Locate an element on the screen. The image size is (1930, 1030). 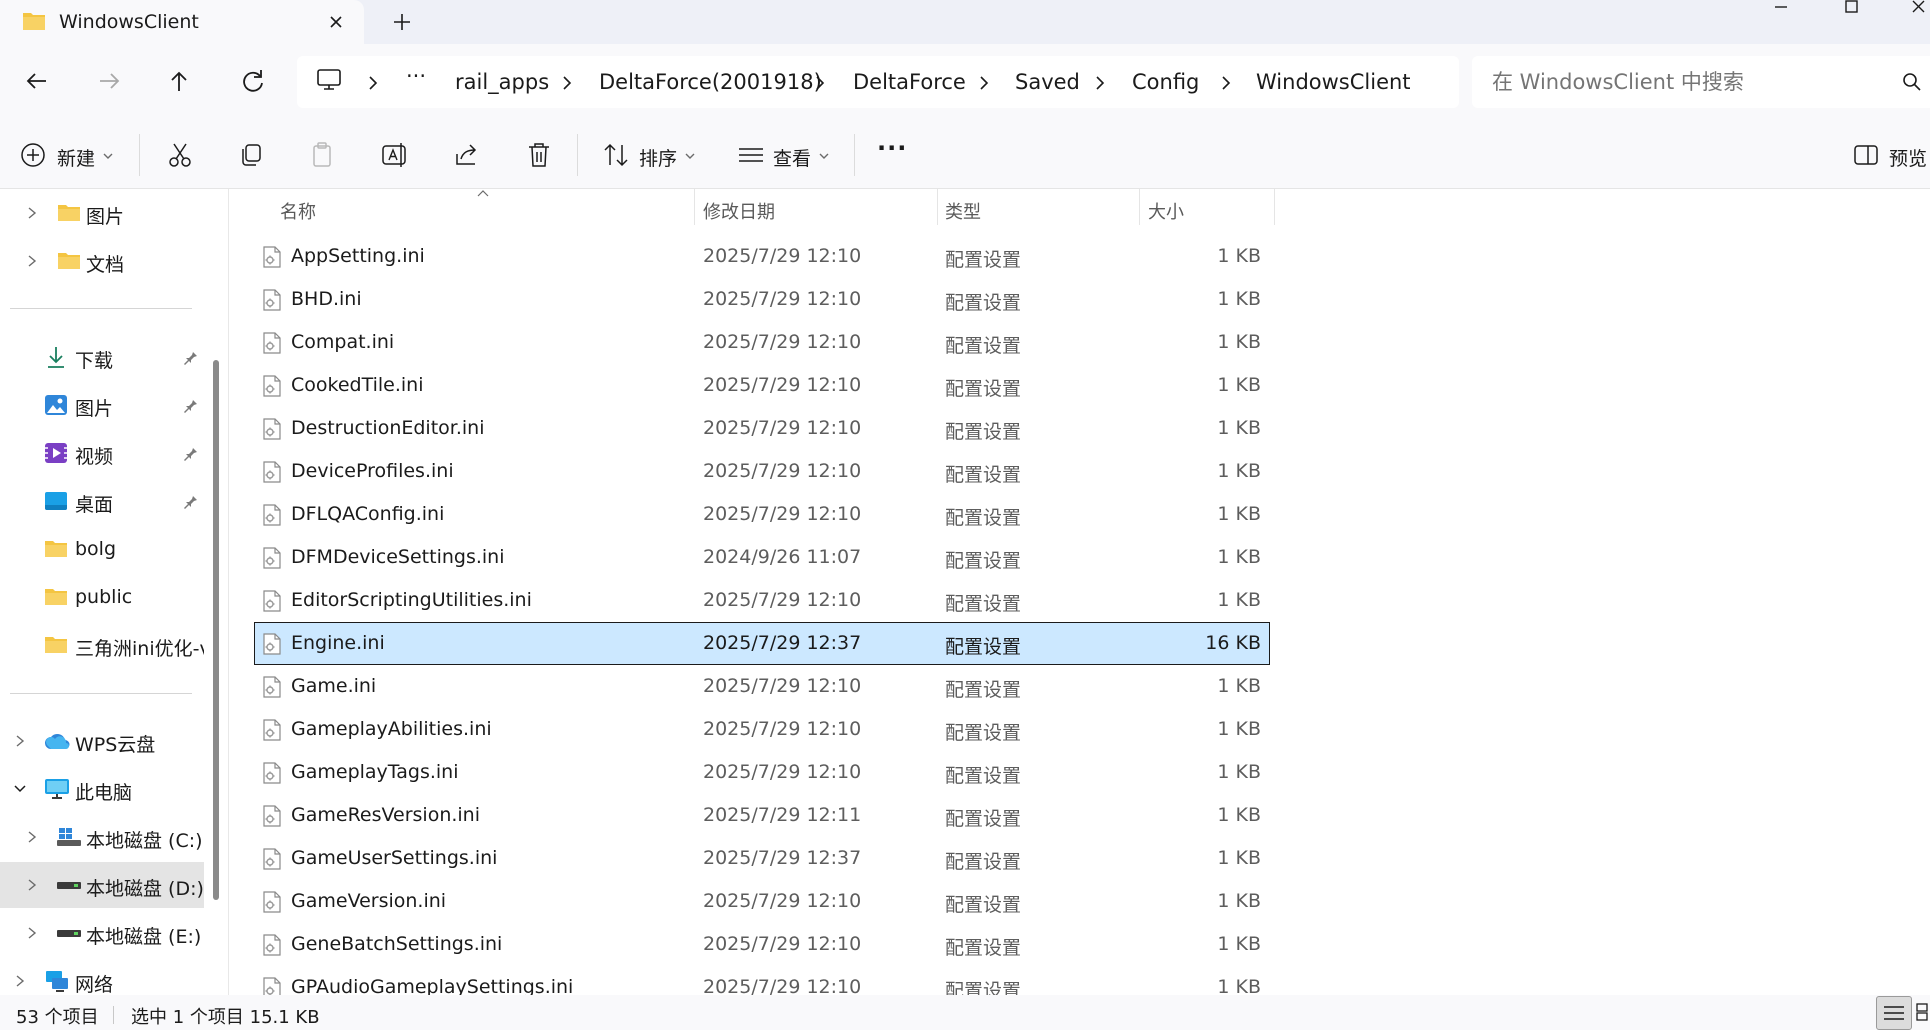
file-name: BHD.ini is located at coordinates (326, 299).